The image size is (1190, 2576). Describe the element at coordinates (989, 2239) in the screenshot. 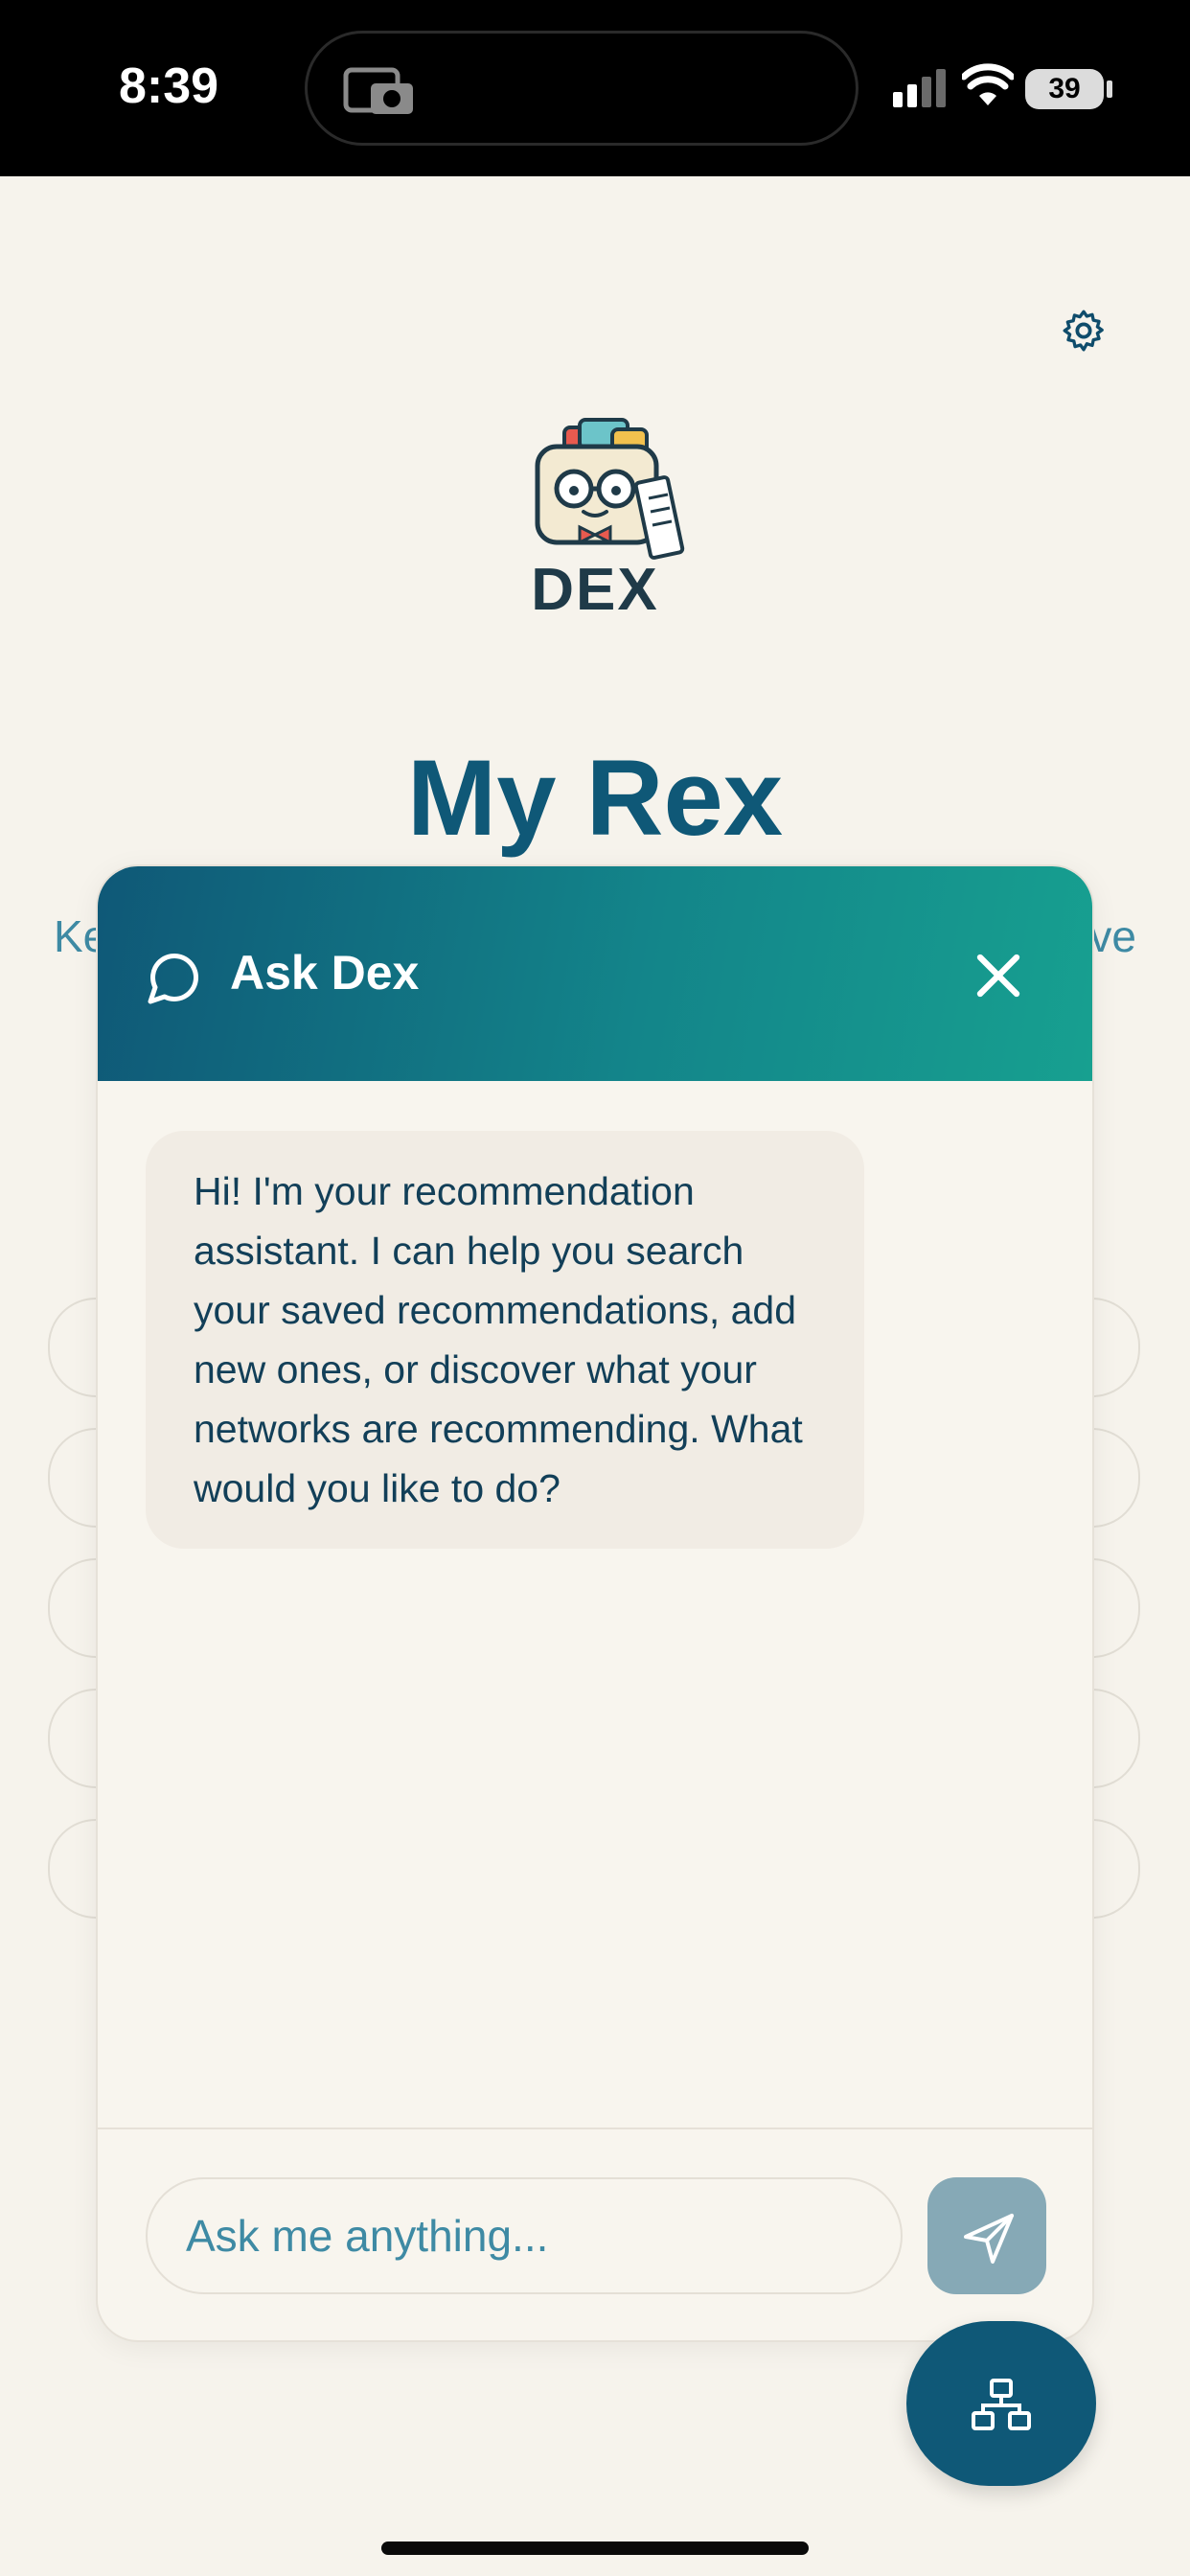

I see `send-icon` at that location.